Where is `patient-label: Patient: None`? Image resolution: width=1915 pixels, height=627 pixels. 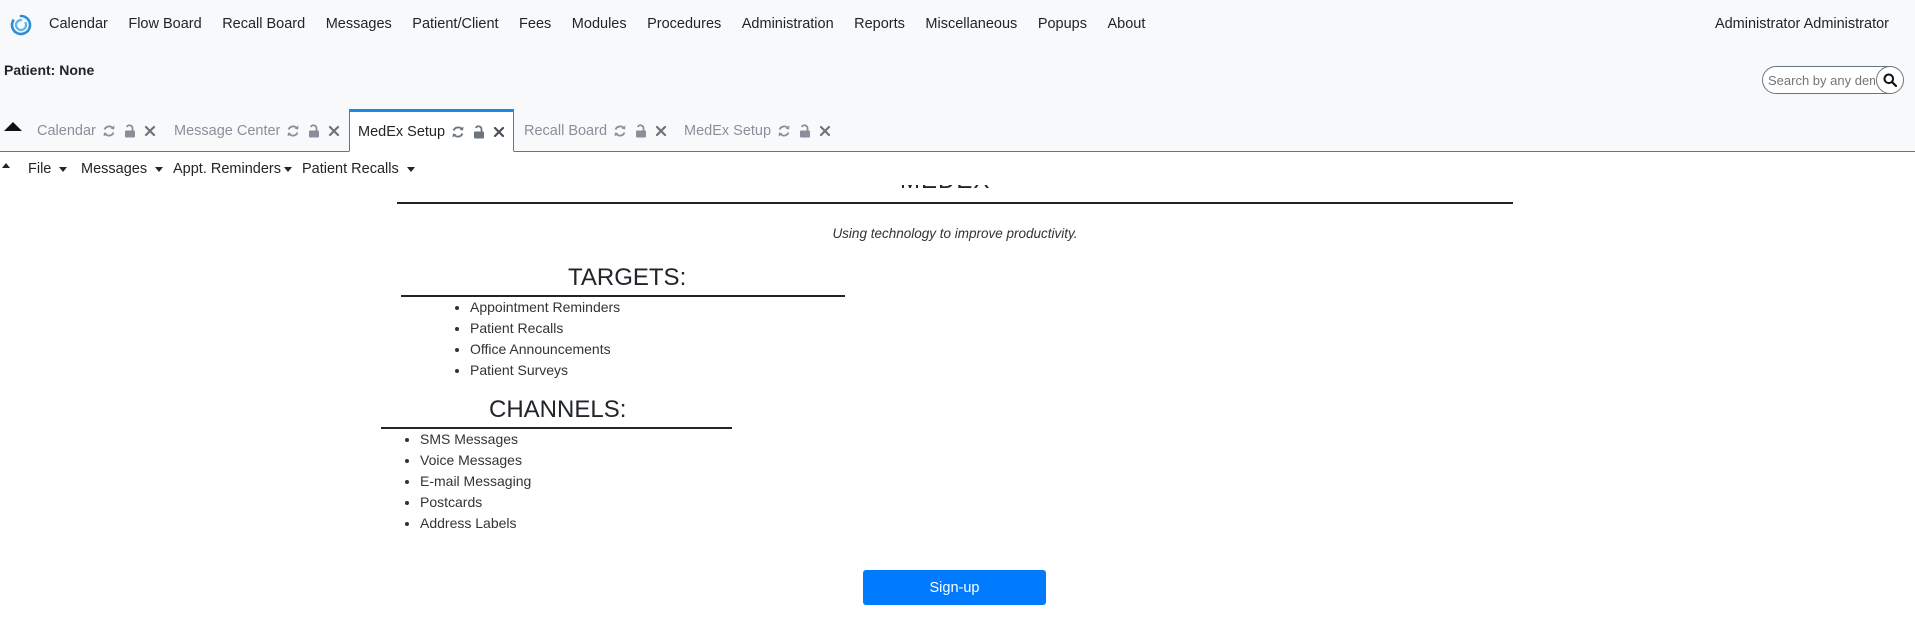
patient-label: Patient: None is located at coordinates (49, 70).